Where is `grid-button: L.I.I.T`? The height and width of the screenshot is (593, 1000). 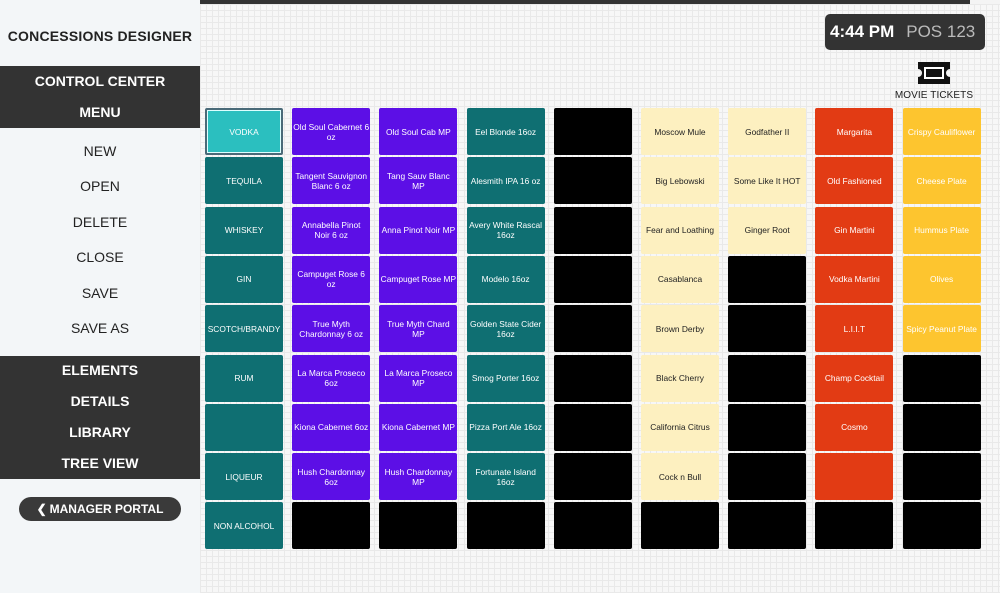 grid-button: L.I.I.T is located at coordinates (854, 329).